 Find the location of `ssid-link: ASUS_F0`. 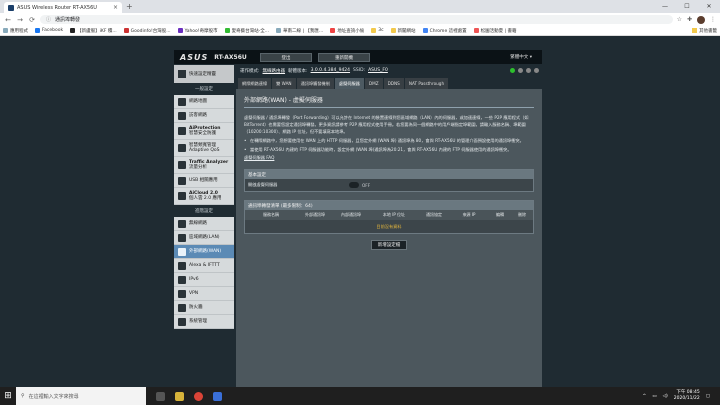

ssid-link: ASUS_F0 is located at coordinates (378, 70).